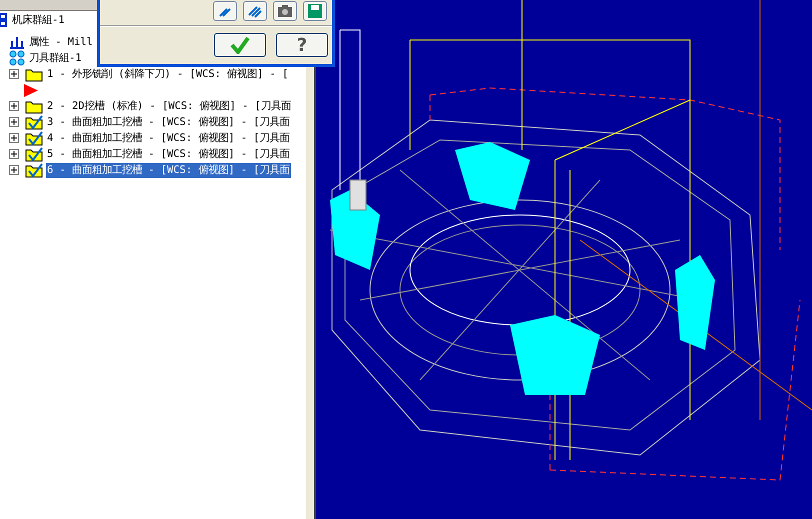 The image size is (812, 519). What do you see at coordinates (38, 20) in the screenshot?
I see `tree-item: 机床群組-1` at bounding box center [38, 20].